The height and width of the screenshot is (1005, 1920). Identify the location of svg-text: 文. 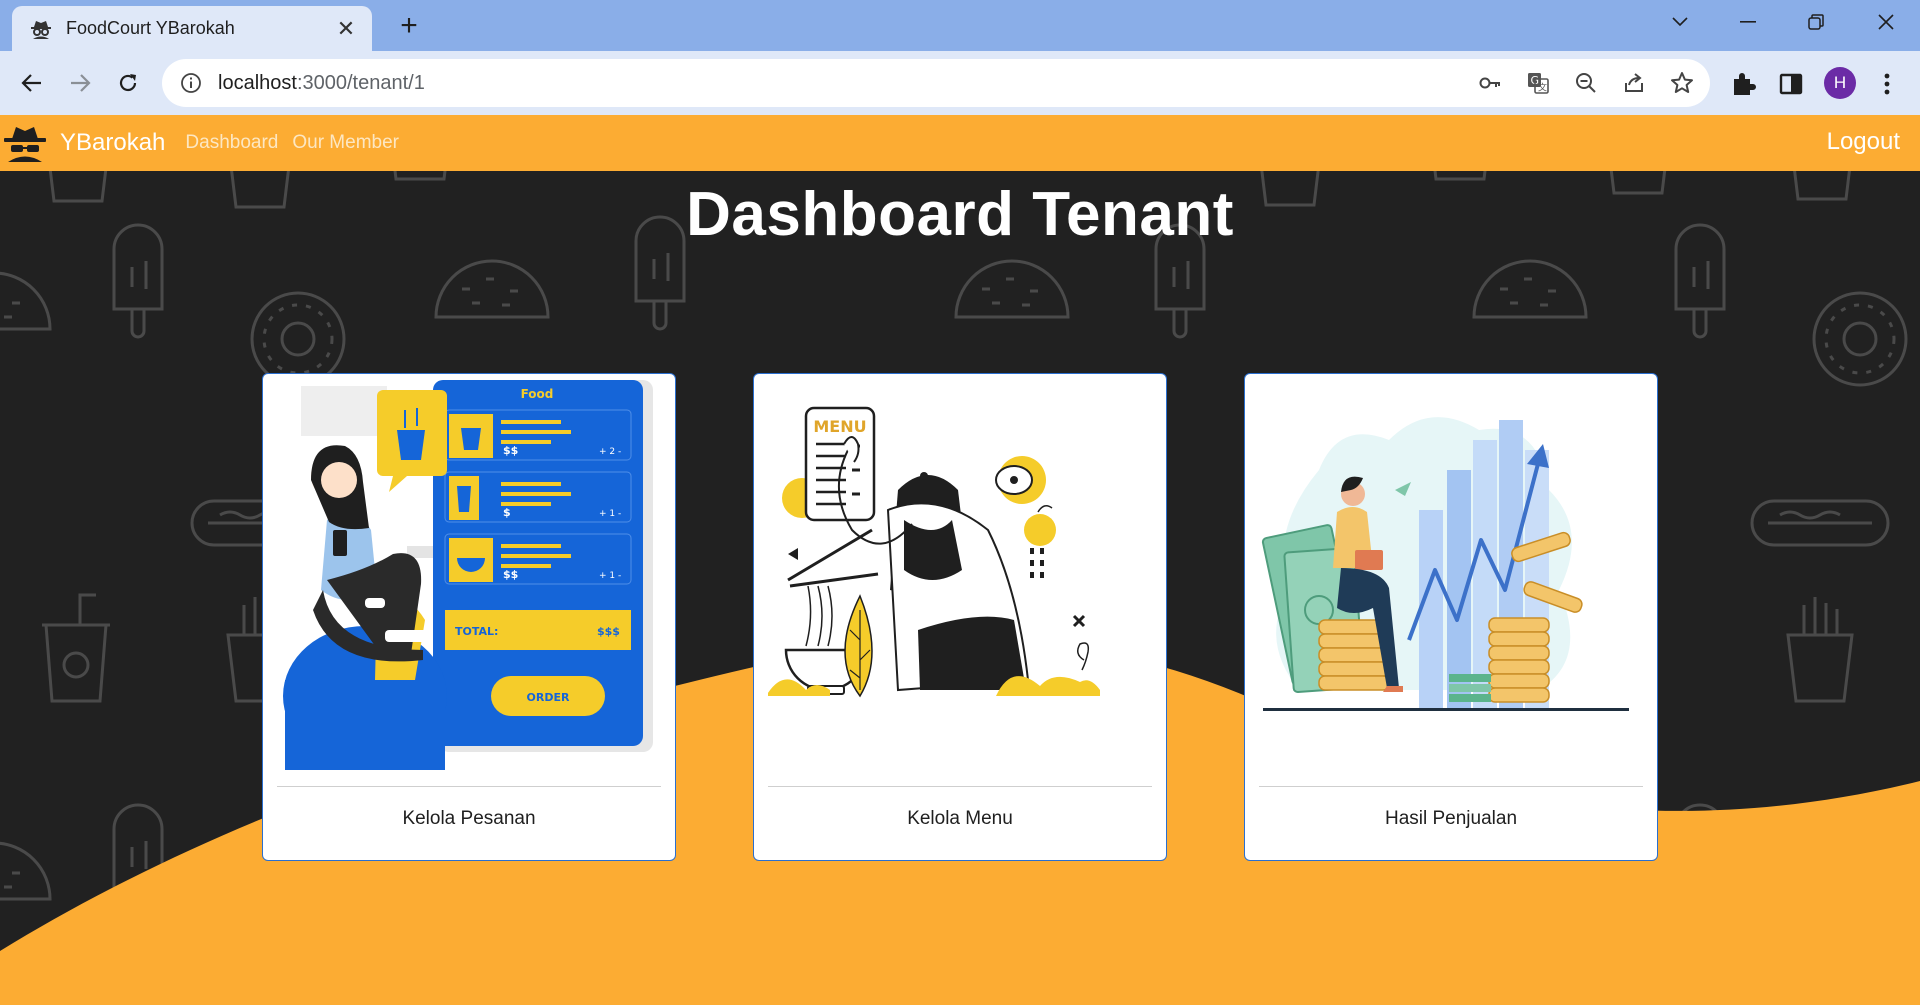
(1542, 88).